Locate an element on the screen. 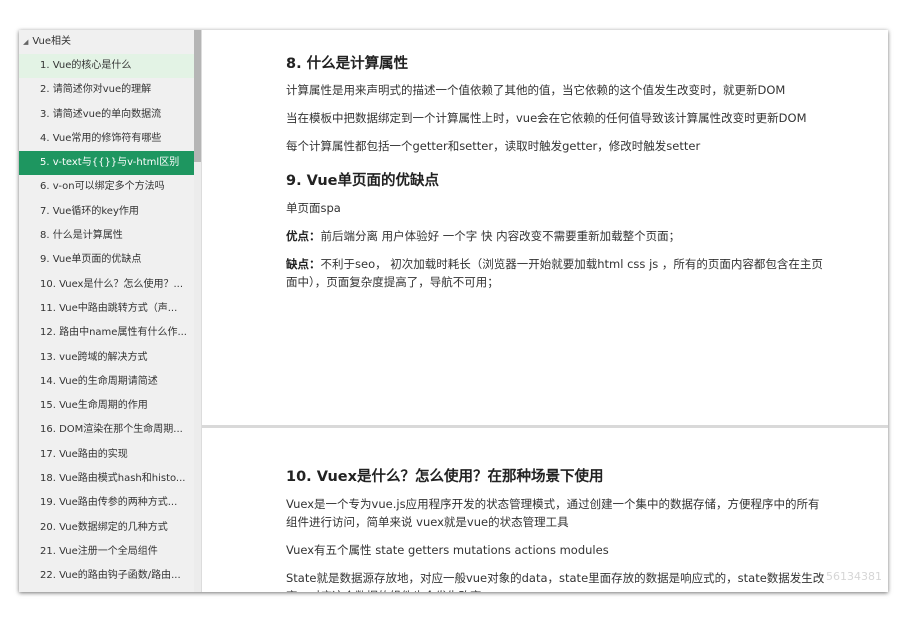 The width and height of the screenshot is (907, 624). scrollbar-thumb is located at coordinates (197, 96).